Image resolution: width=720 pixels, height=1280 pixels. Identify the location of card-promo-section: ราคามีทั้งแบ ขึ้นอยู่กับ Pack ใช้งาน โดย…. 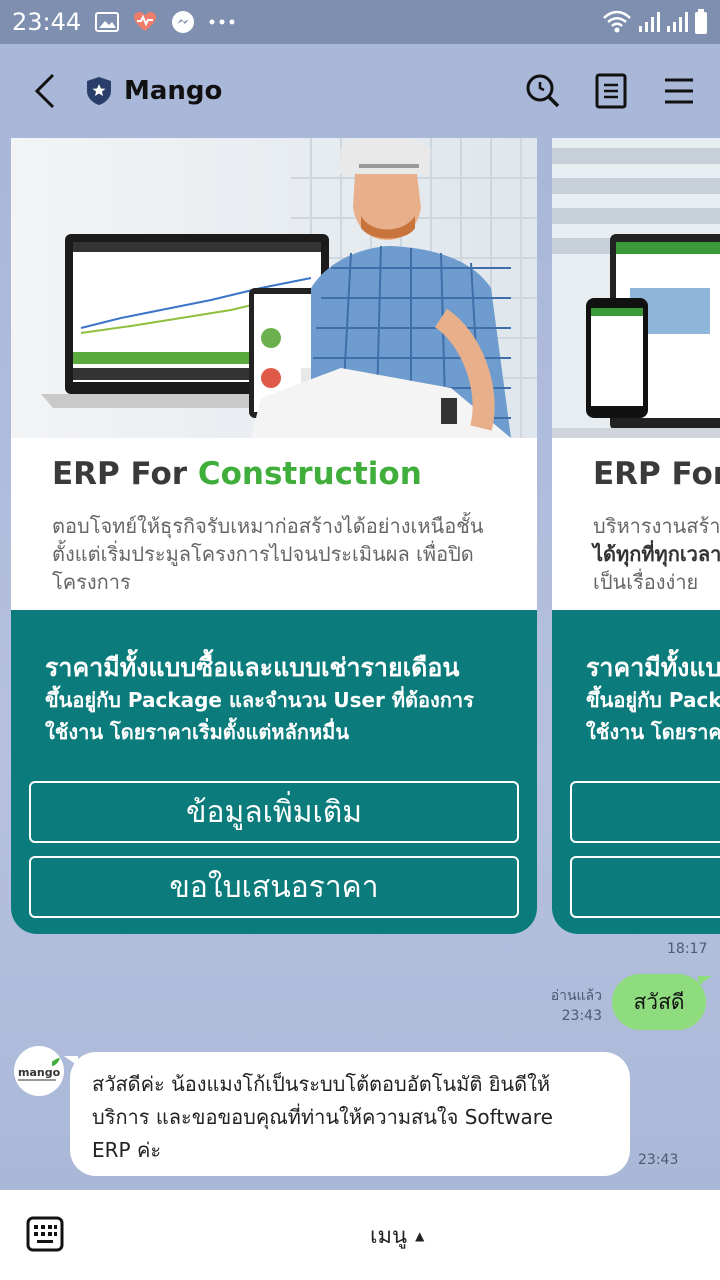
(636, 772).